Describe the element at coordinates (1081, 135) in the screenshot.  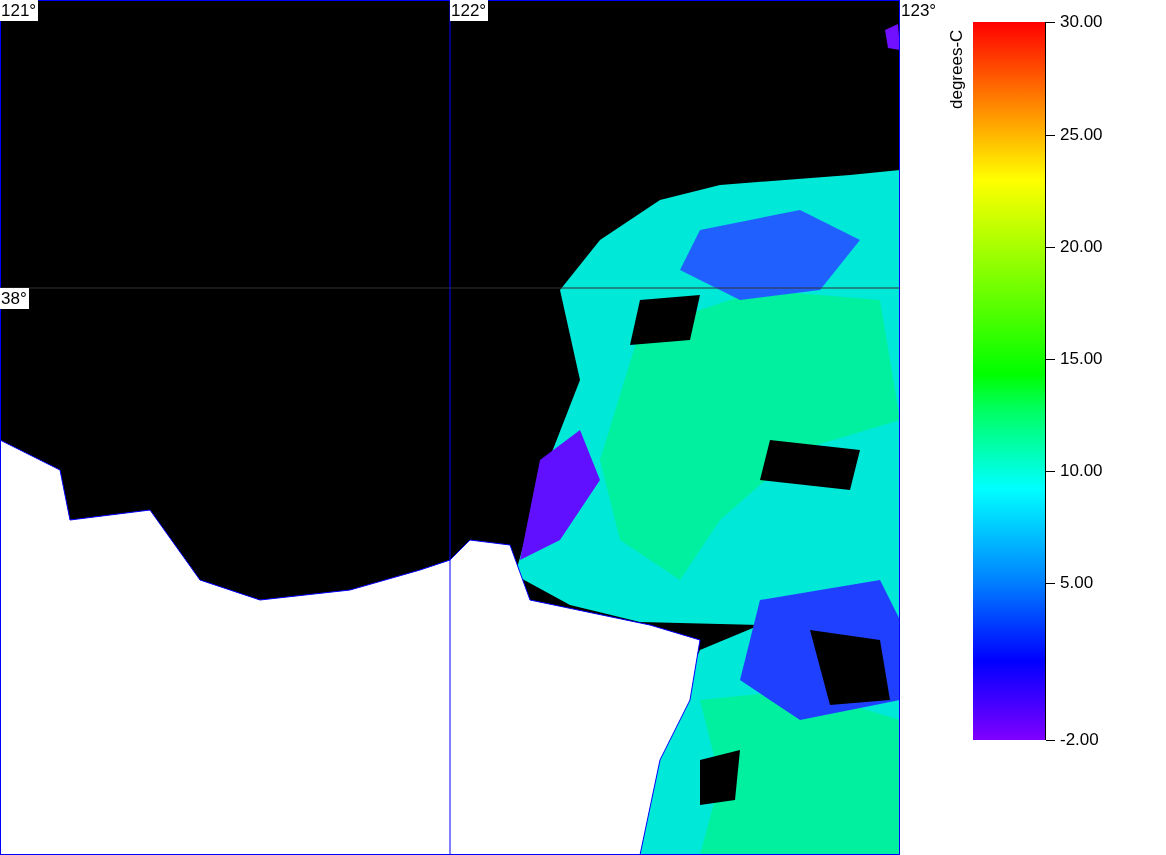
I see `colorbar-tick-label: 25.00` at that location.